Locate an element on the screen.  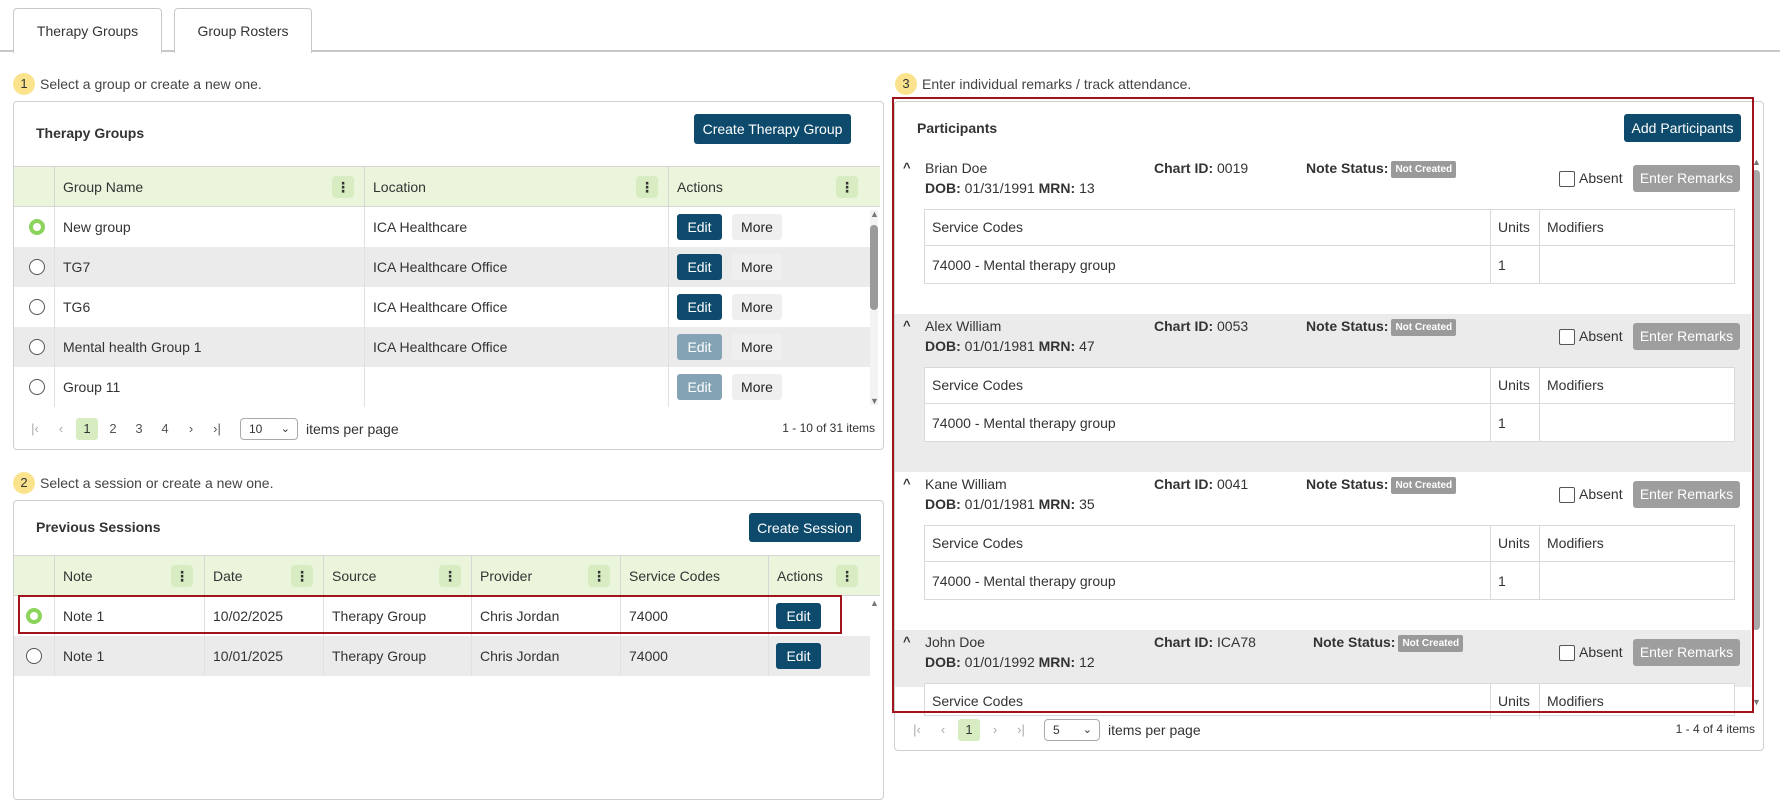
panel-title: Therapy Groups is located at coordinates (90, 133).